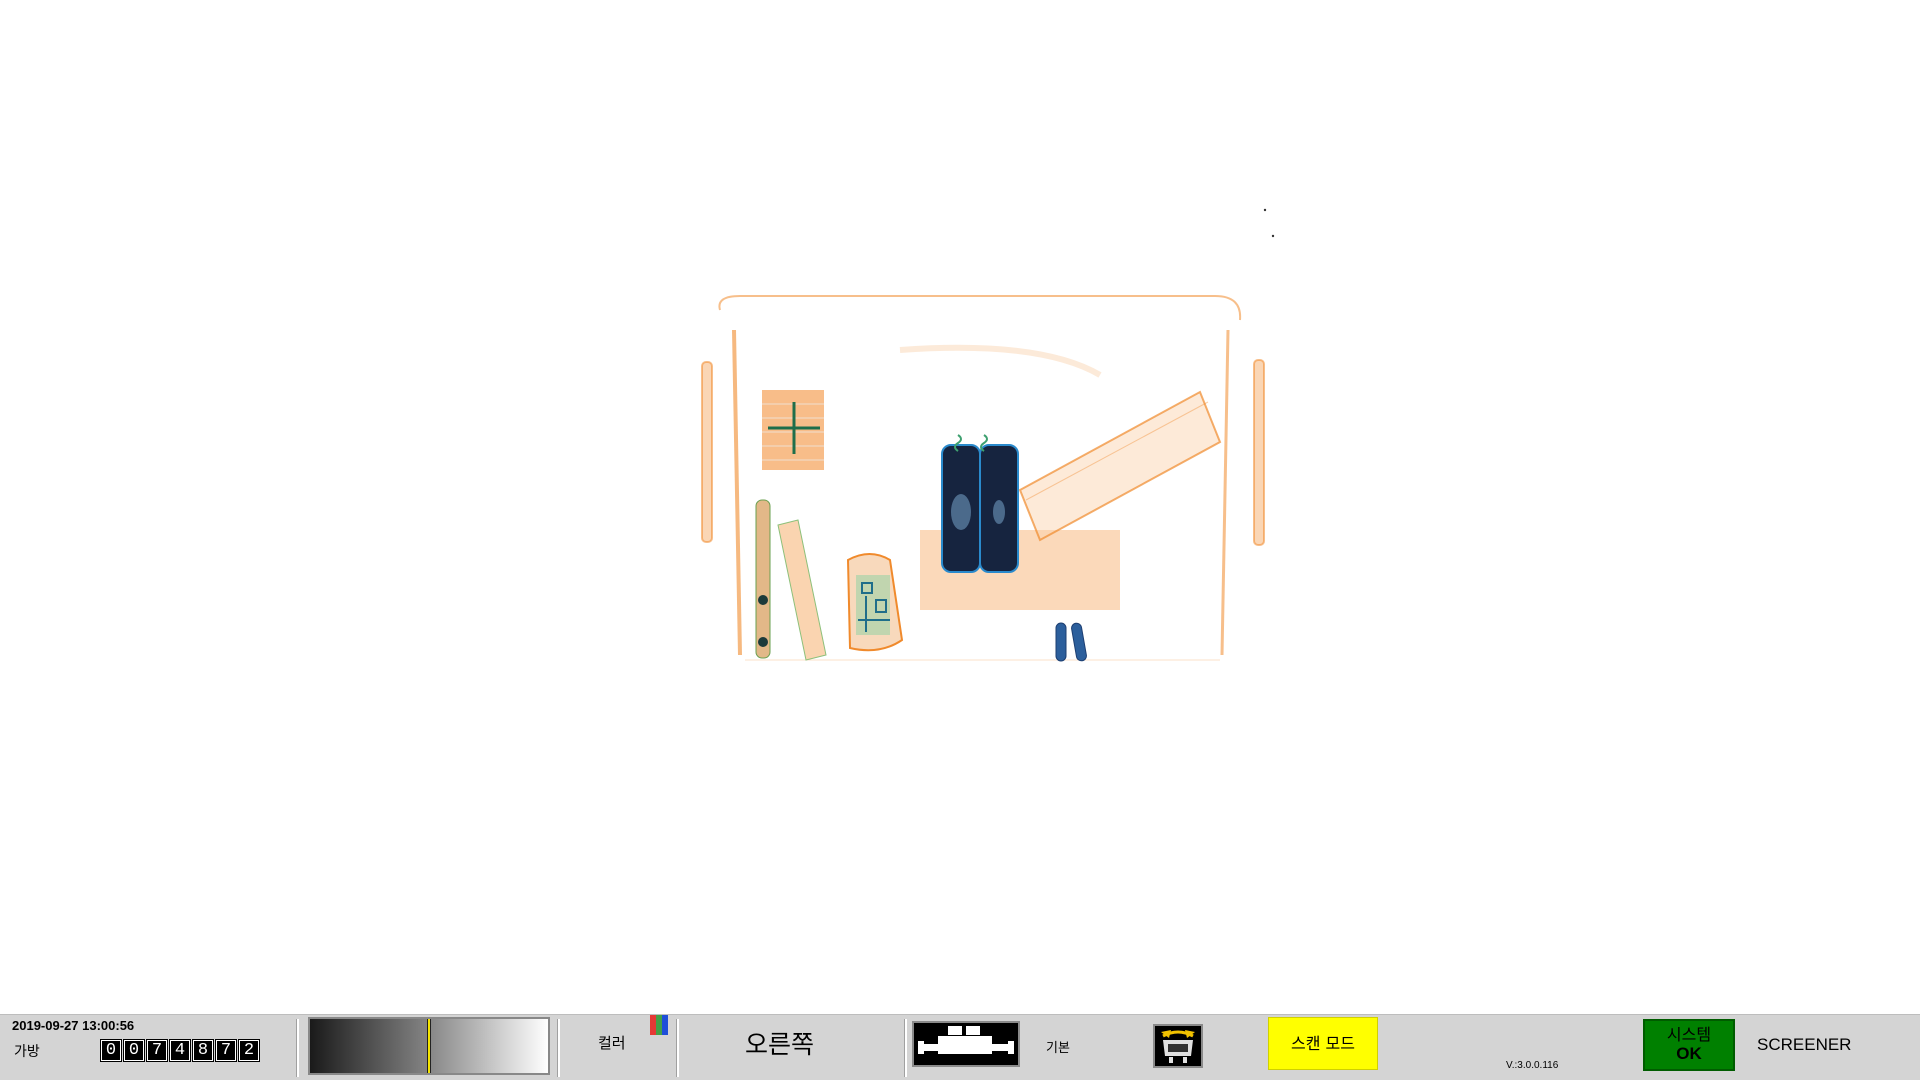 Image resolution: width=1920 pixels, height=1080 pixels. Describe the element at coordinates (1532, 1065) in the screenshot. I see `version-label: V.:3.0.0.116` at that location.